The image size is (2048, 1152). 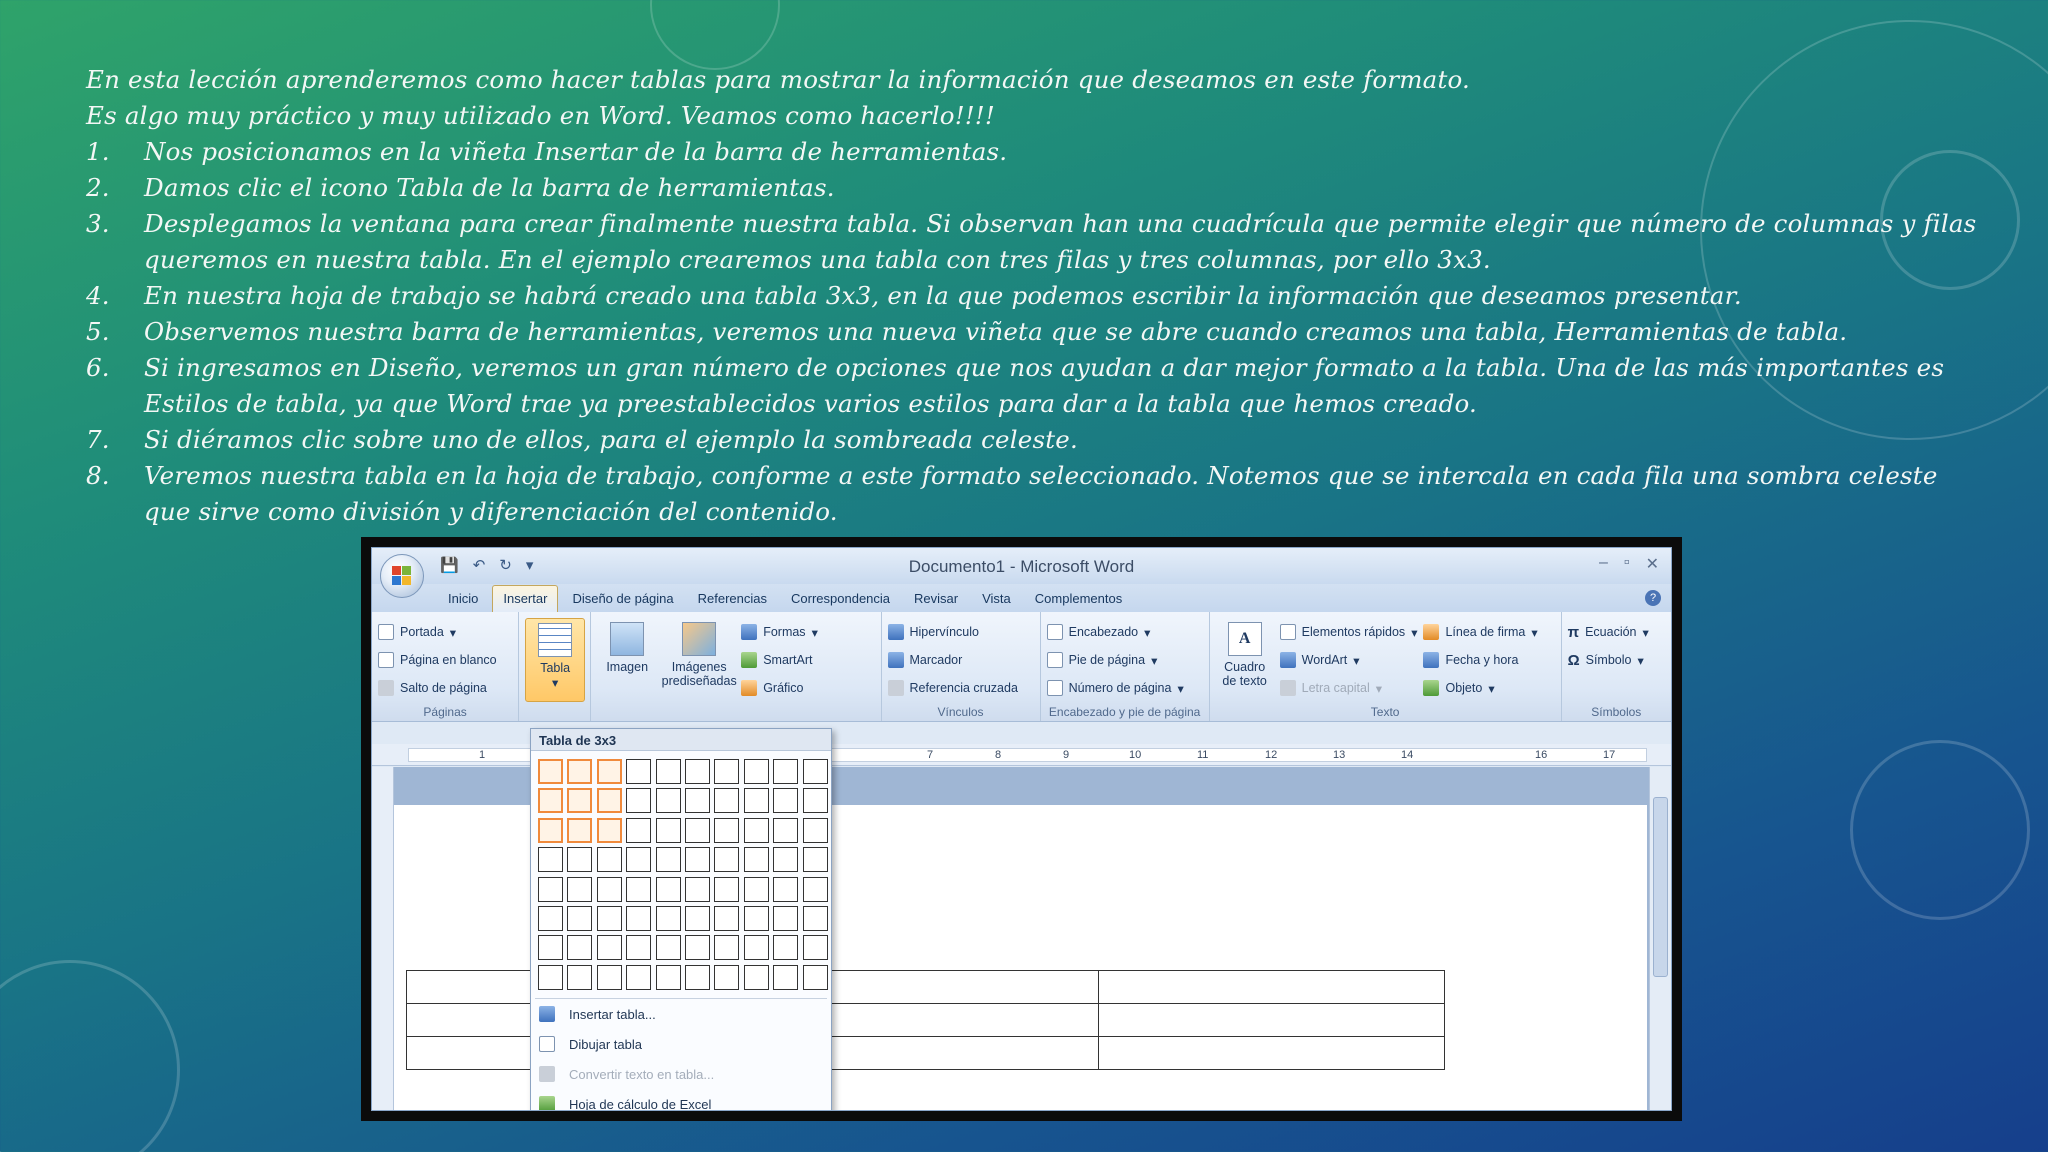 I want to click on tab-referencias: Referencias, so click(x=732, y=599).